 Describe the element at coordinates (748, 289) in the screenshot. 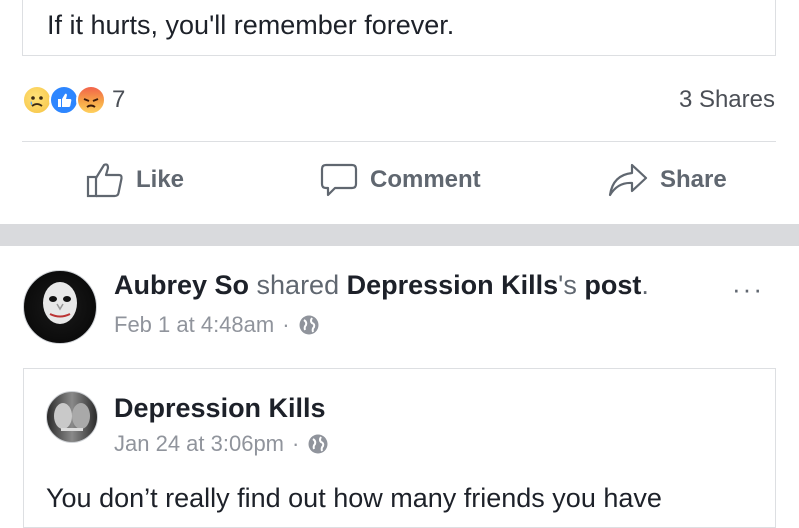

I see `more-options-icon: ···` at that location.